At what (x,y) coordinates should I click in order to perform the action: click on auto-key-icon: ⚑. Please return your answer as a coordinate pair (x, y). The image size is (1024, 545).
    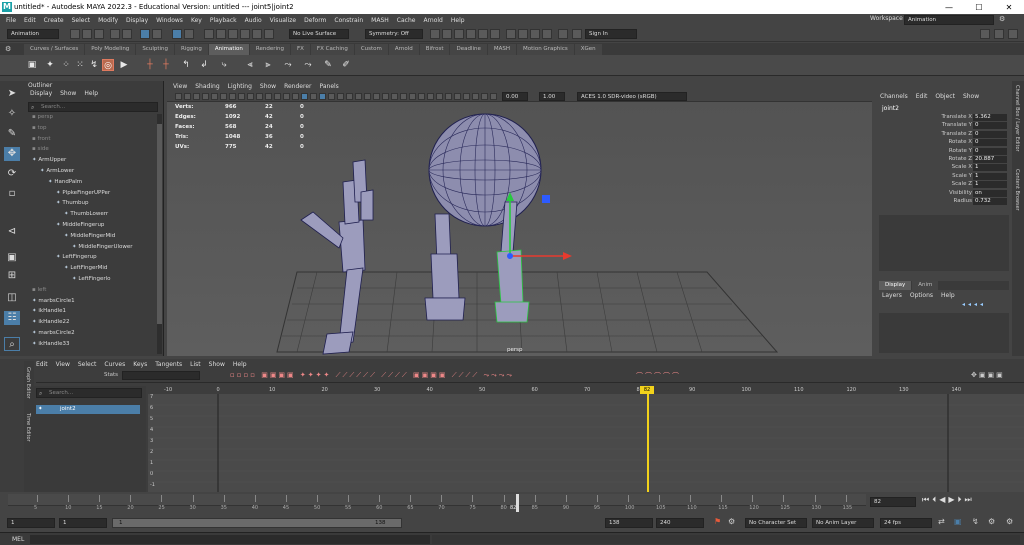
    Looking at the image, I should click on (717, 521).